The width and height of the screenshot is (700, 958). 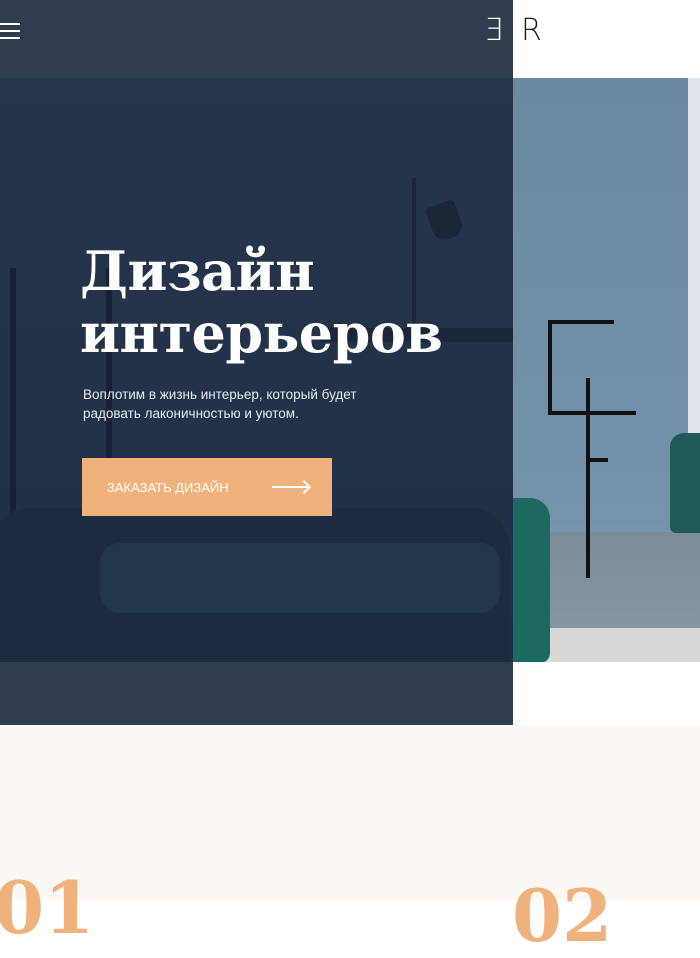 I want to click on photo-vase, so click(x=685, y=483).